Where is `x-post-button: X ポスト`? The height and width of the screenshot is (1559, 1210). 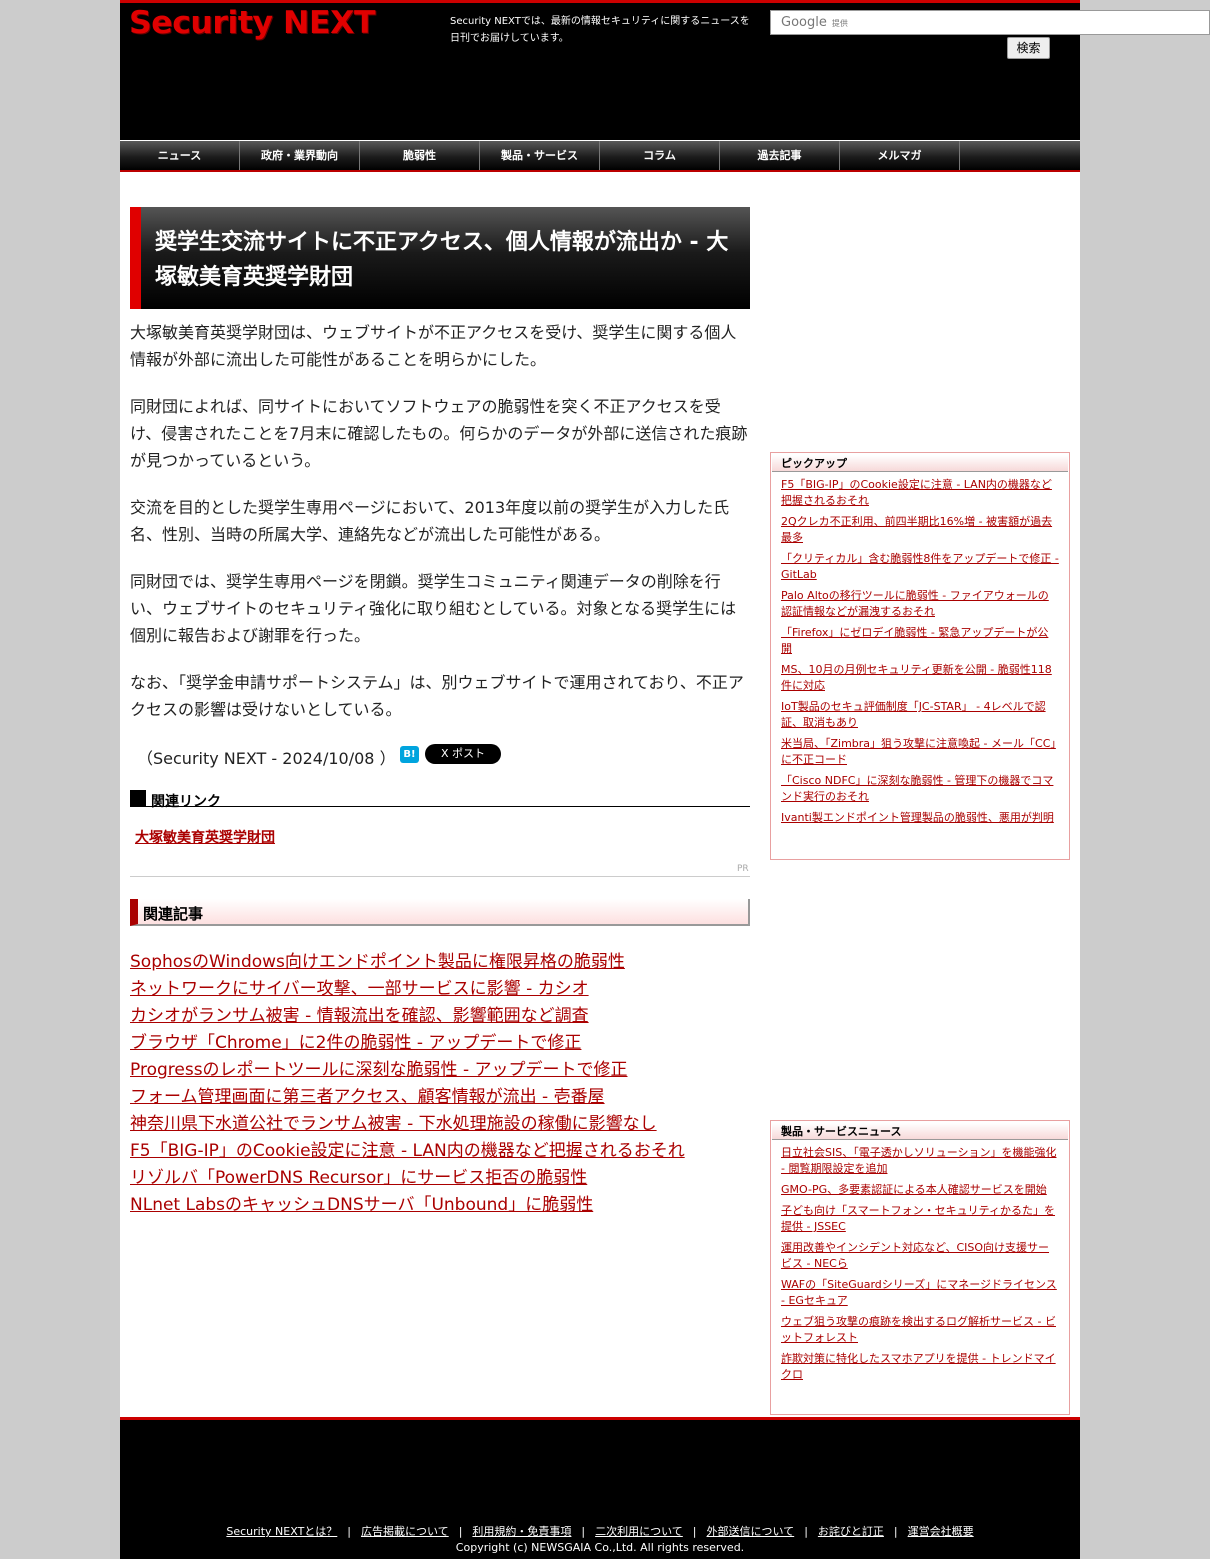 x-post-button: X ポスト is located at coordinates (463, 754).